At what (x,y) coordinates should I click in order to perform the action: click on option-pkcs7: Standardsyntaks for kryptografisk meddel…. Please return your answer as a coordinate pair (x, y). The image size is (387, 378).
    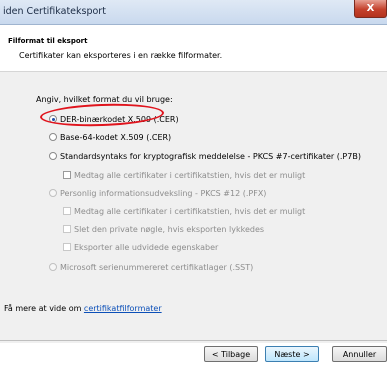
    Looking at the image, I should click on (205, 156).